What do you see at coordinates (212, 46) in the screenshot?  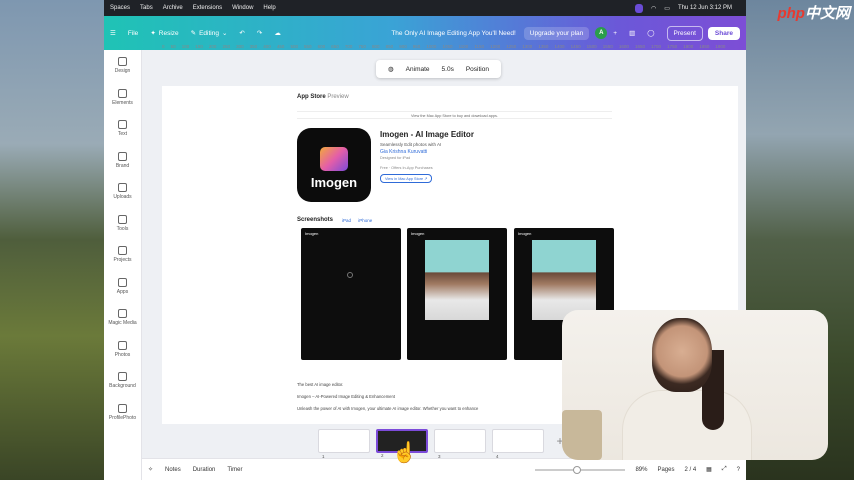 I see `ruler-tick: 200` at bounding box center [212, 46].